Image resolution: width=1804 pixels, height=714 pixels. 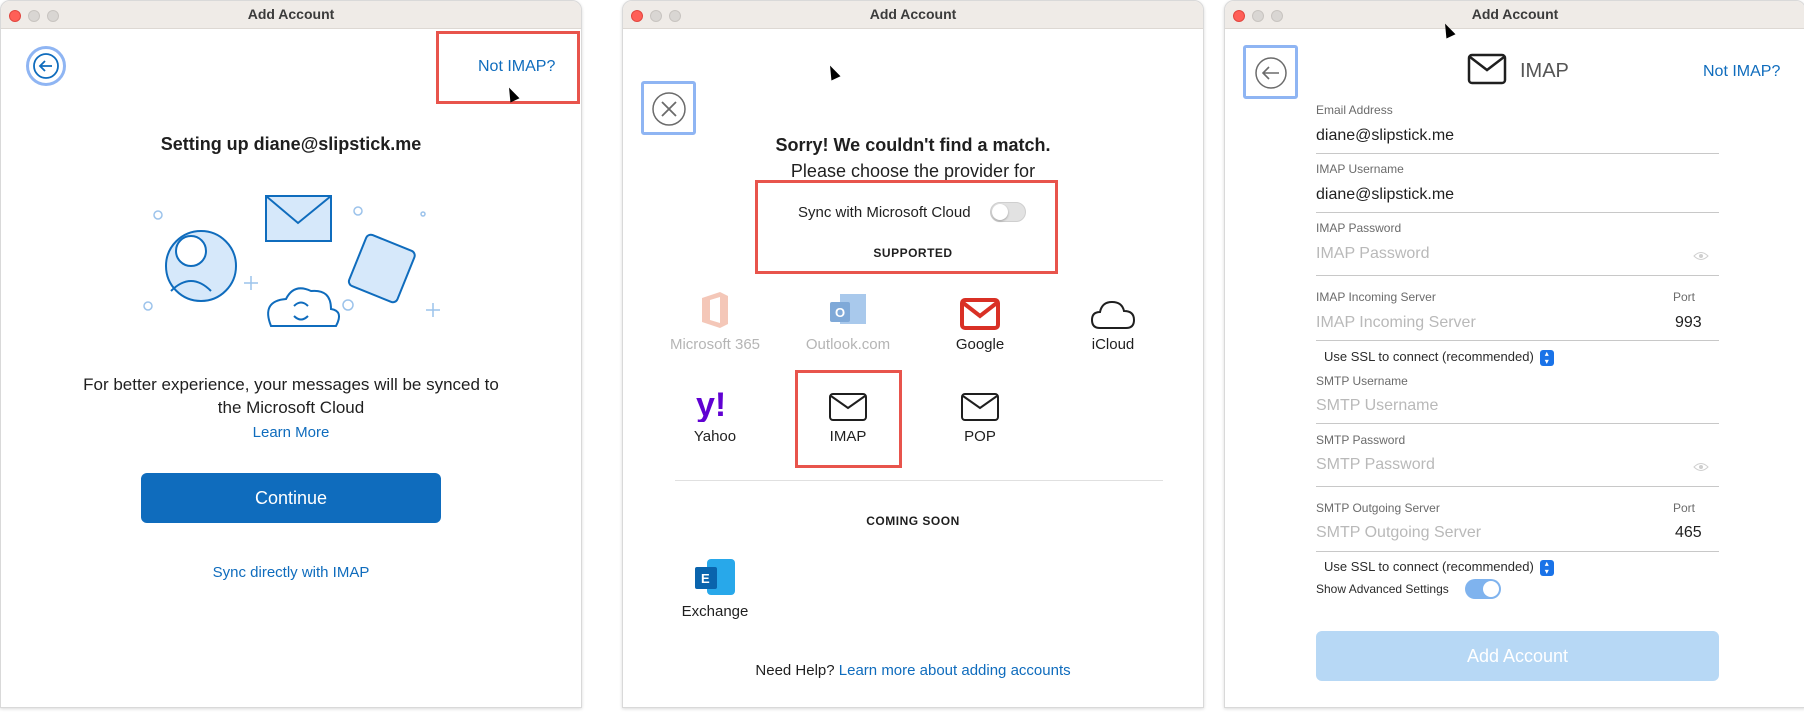 What do you see at coordinates (980, 436) in the screenshot?
I see `provider-label: POP` at bounding box center [980, 436].